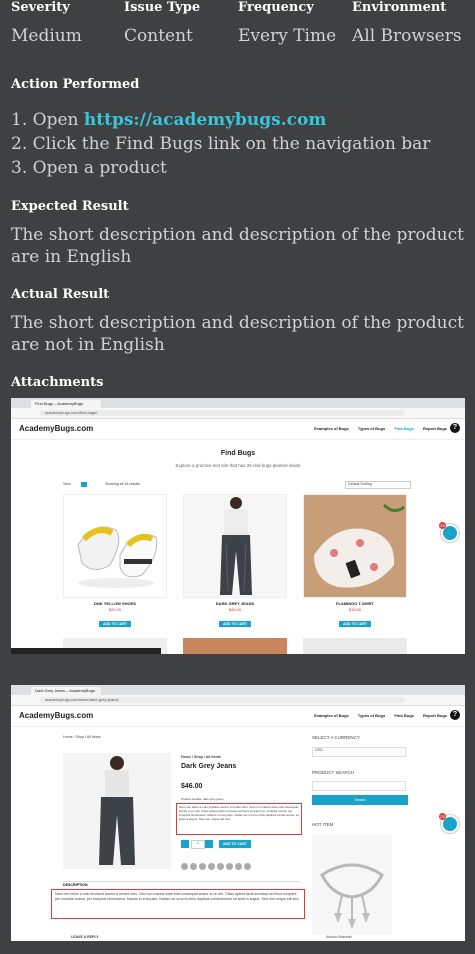 The image size is (475, 954). Describe the element at coordinates (355, 609) in the screenshot. I see `product-price: $15.50` at that location.